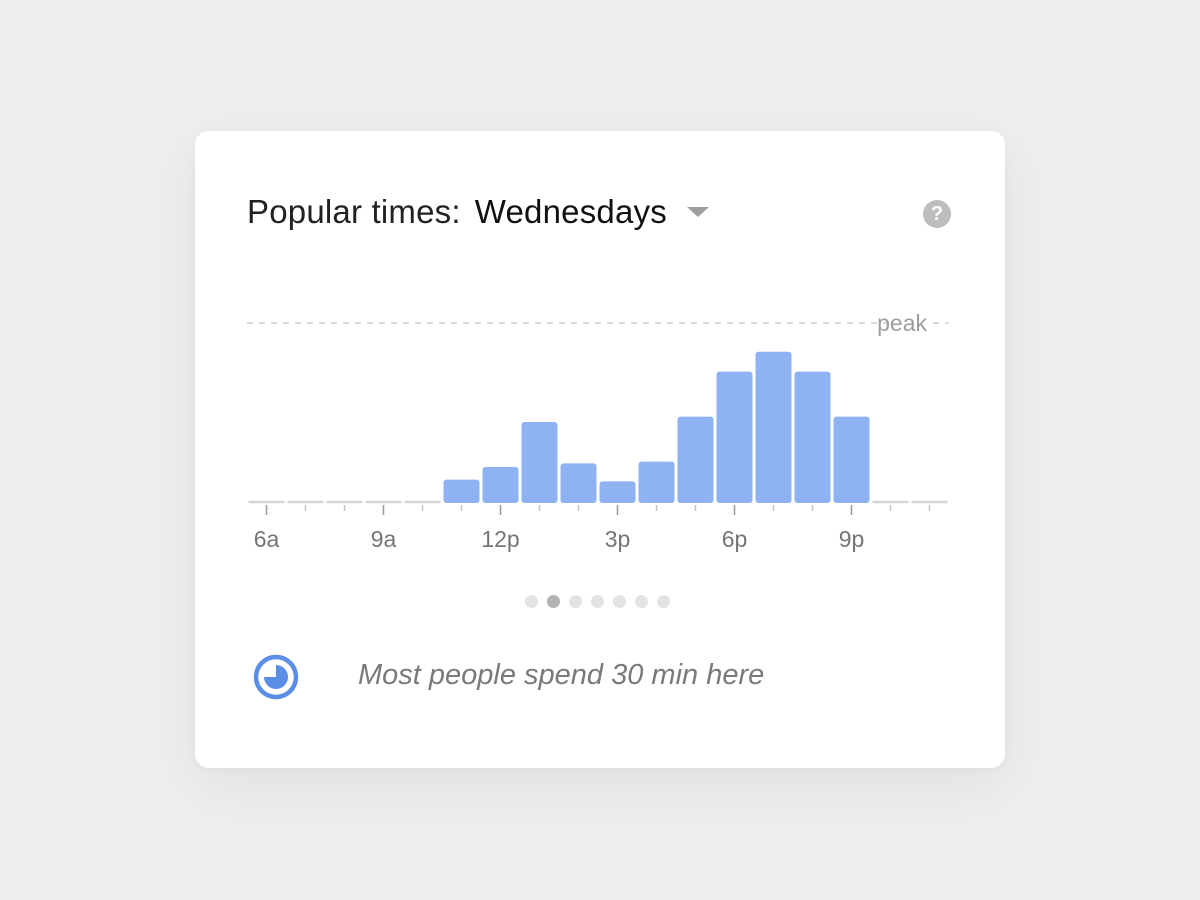 The width and height of the screenshot is (1200, 900). I want to click on tick-label-9p: 9p, so click(852, 539).